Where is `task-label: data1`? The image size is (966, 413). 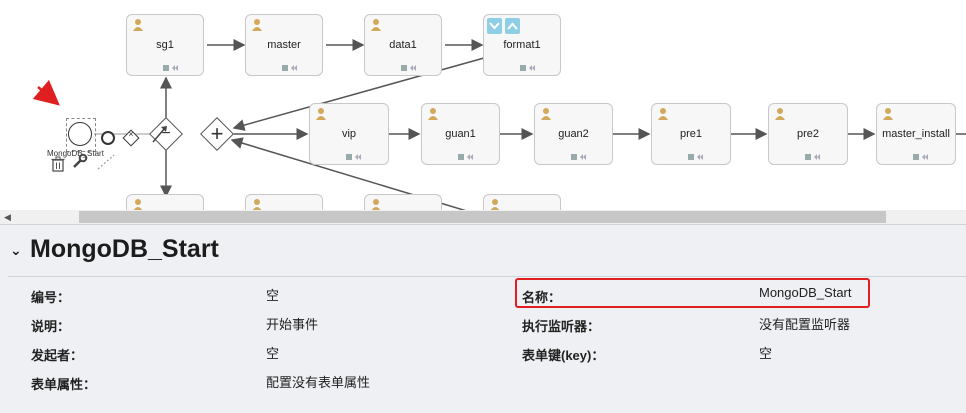 task-label: data1 is located at coordinates (403, 45).